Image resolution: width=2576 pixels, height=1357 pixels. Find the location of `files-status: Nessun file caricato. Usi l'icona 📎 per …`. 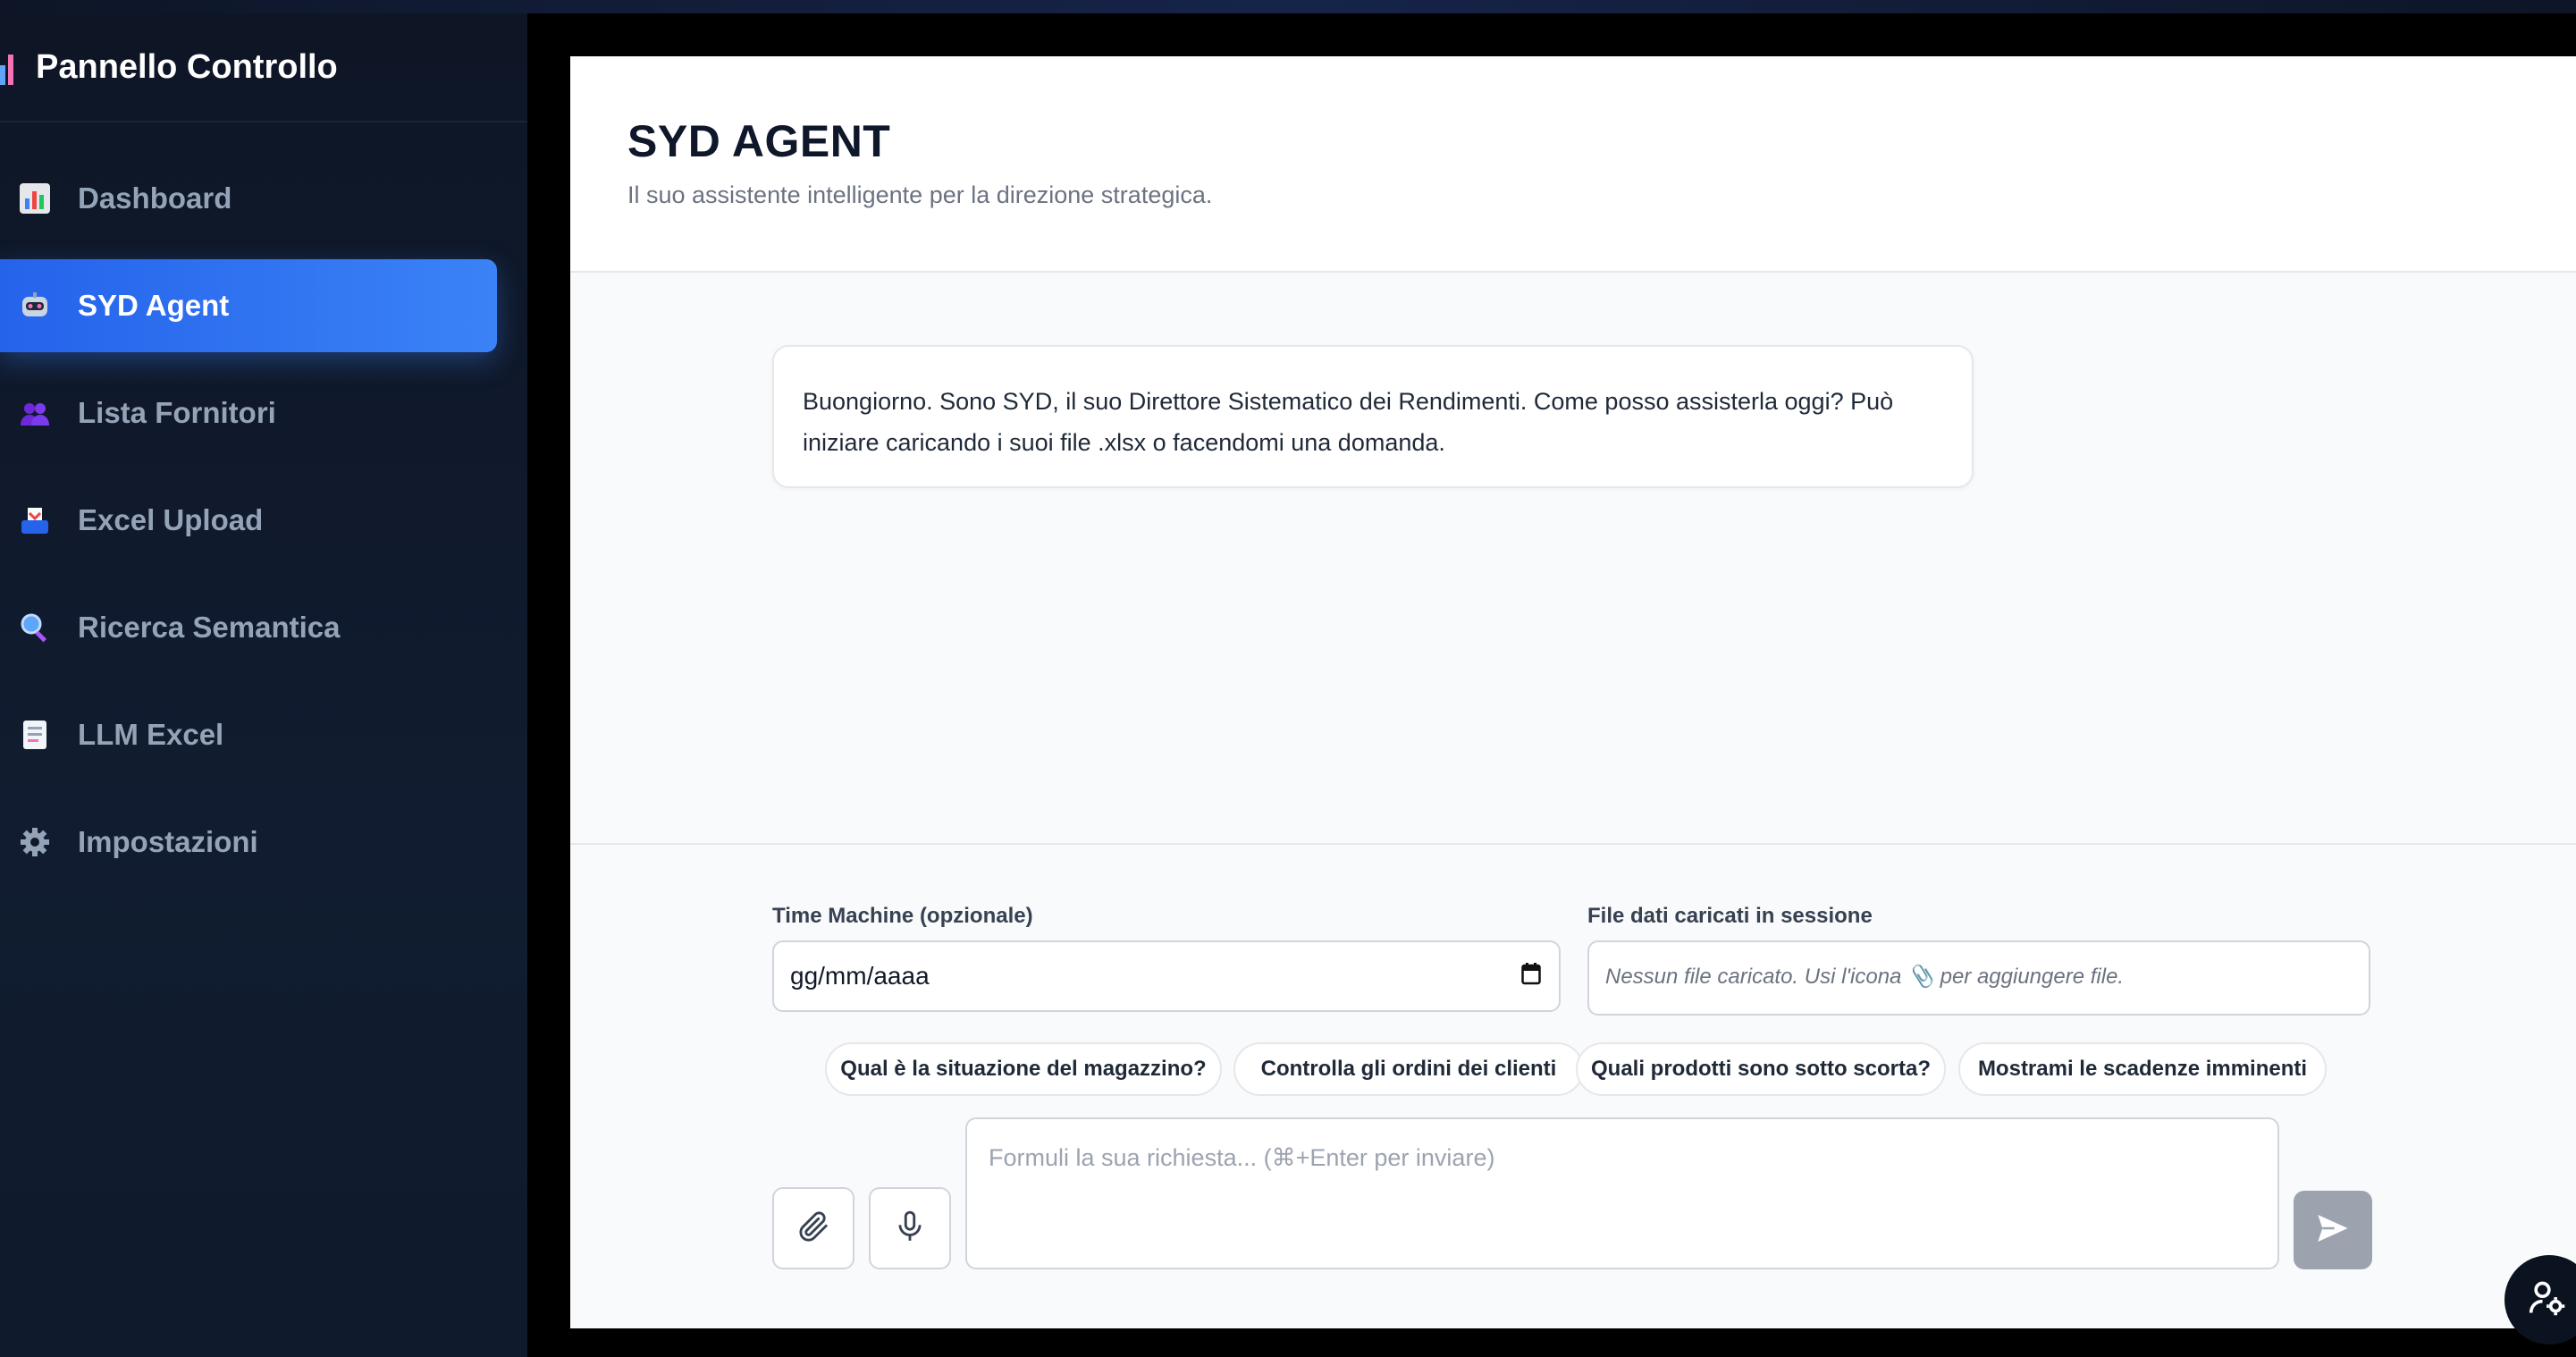

files-status: Nessun file caricato. Usi l'icona 📎 per … is located at coordinates (1978, 978).